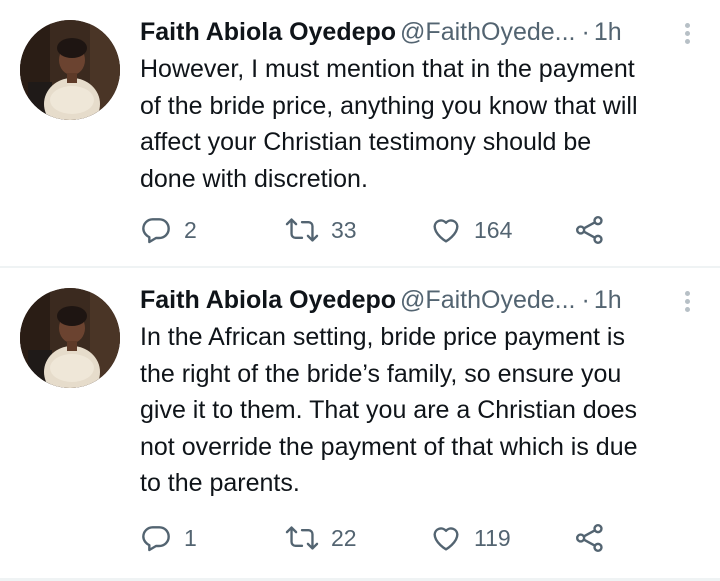 This screenshot has height=581, width=720. I want to click on retweet-count: 22, so click(344, 537).